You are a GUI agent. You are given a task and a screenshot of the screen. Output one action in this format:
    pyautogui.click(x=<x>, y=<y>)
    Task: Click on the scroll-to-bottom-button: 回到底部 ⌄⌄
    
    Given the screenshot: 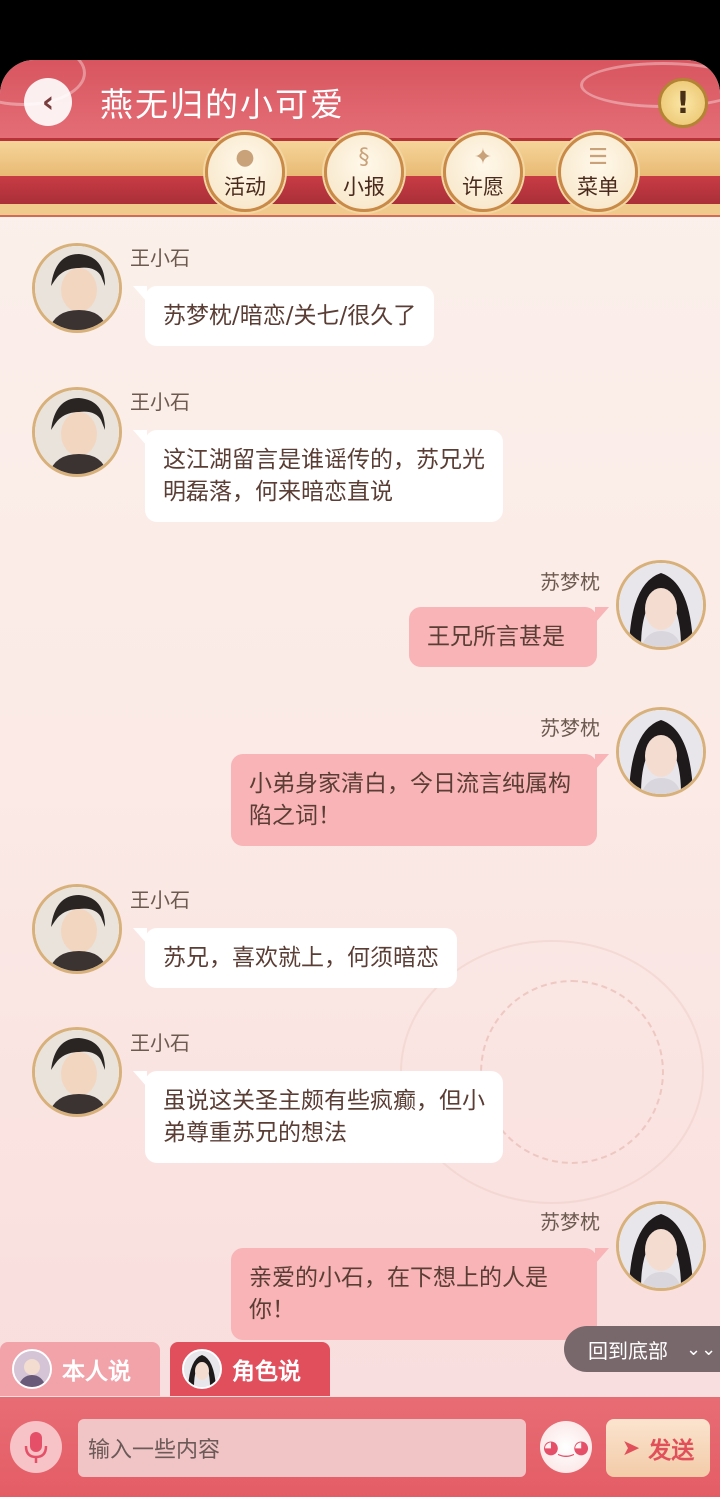 What is the action you would take?
    pyautogui.click(x=642, y=1349)
    